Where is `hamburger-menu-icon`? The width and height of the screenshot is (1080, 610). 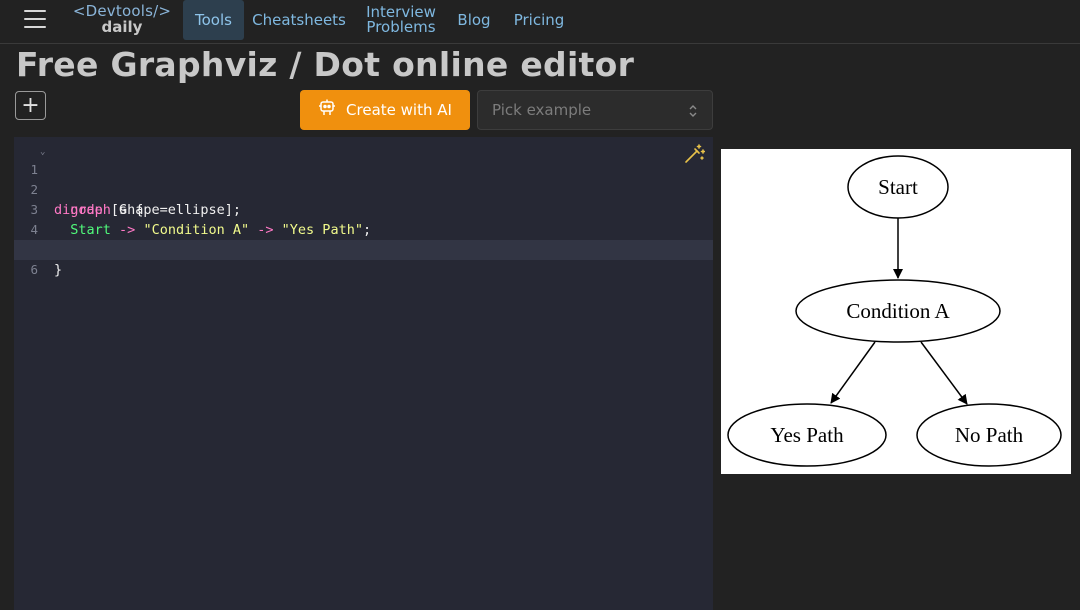 hamburger-menu-icon is located at coordinates (35, 19).